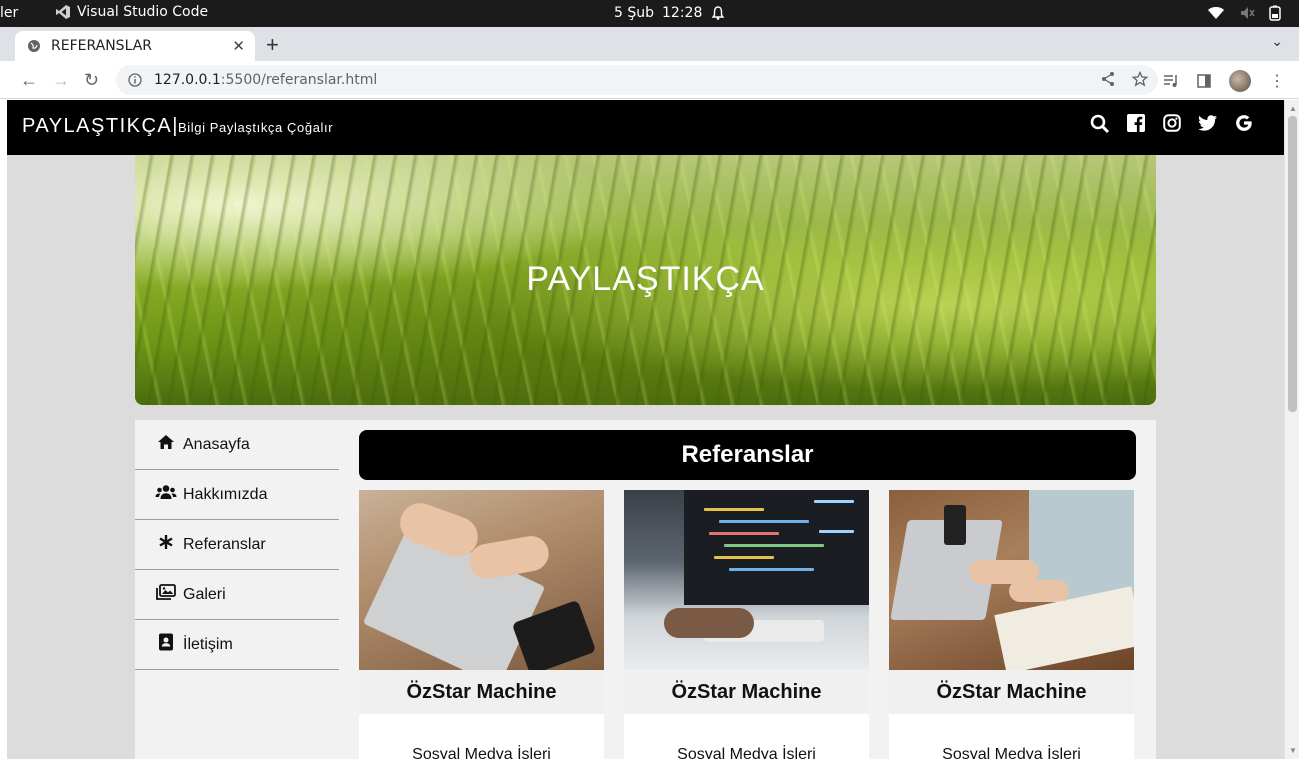  I want to click on date-label: 5 Şub, so click(634, 13).